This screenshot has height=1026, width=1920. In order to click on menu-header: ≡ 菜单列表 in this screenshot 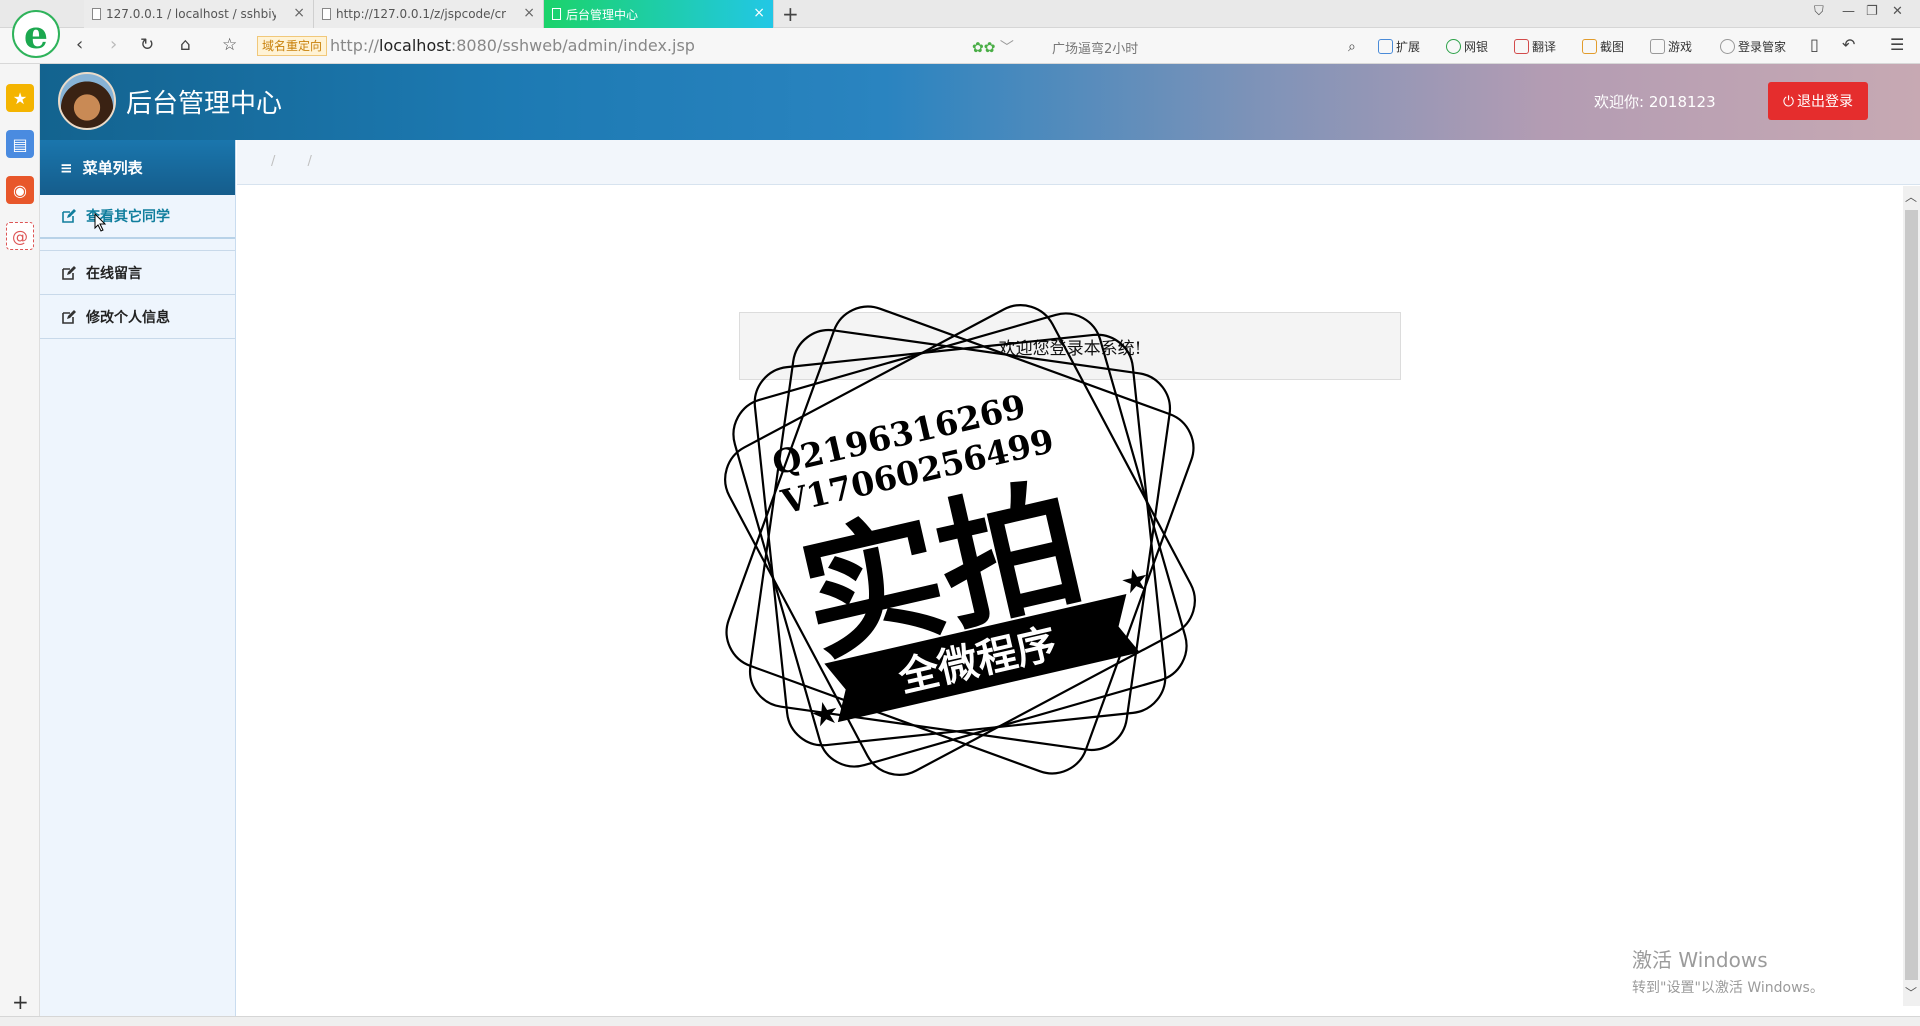, I will do `click(137, 167)`.